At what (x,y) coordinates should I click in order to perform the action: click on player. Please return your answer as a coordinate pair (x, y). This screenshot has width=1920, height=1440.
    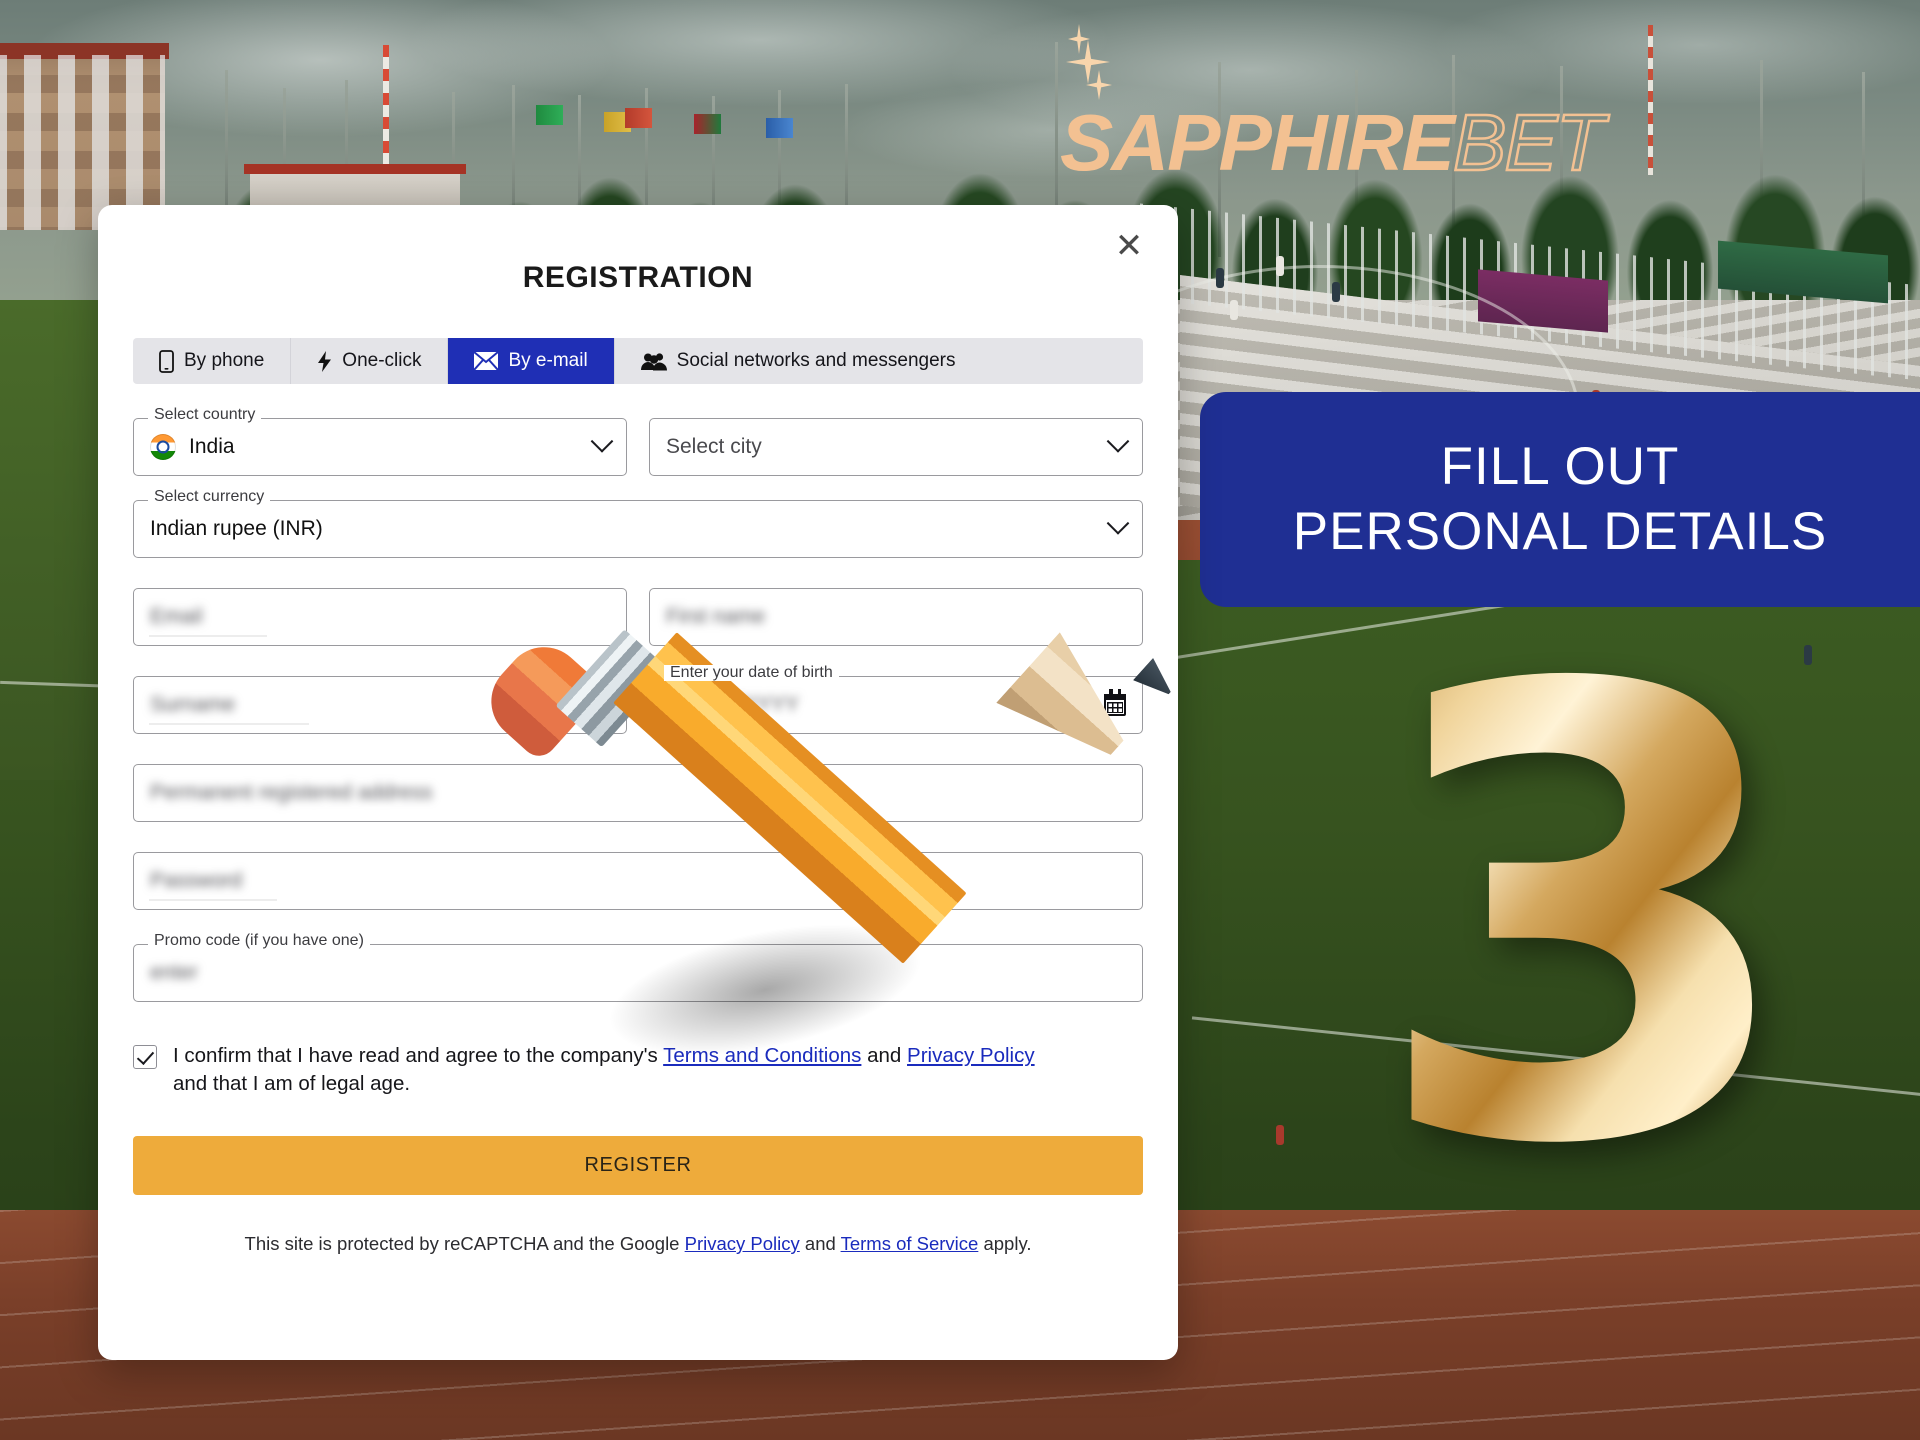
    Looking at the image, I should click on (1808, 655).